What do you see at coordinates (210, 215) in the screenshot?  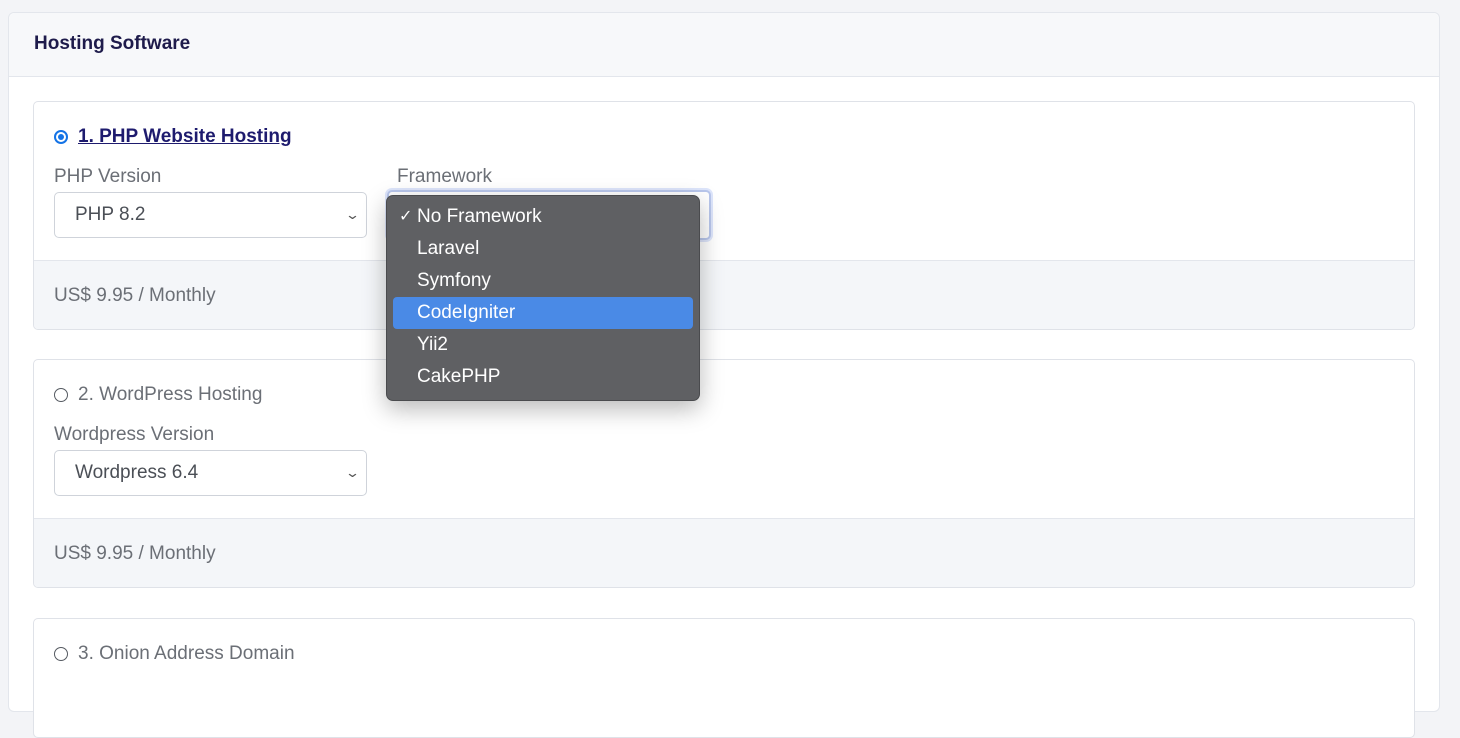 I see `php-version-select: PHP 8.2 ⌄` at bounding box center [210, 215].